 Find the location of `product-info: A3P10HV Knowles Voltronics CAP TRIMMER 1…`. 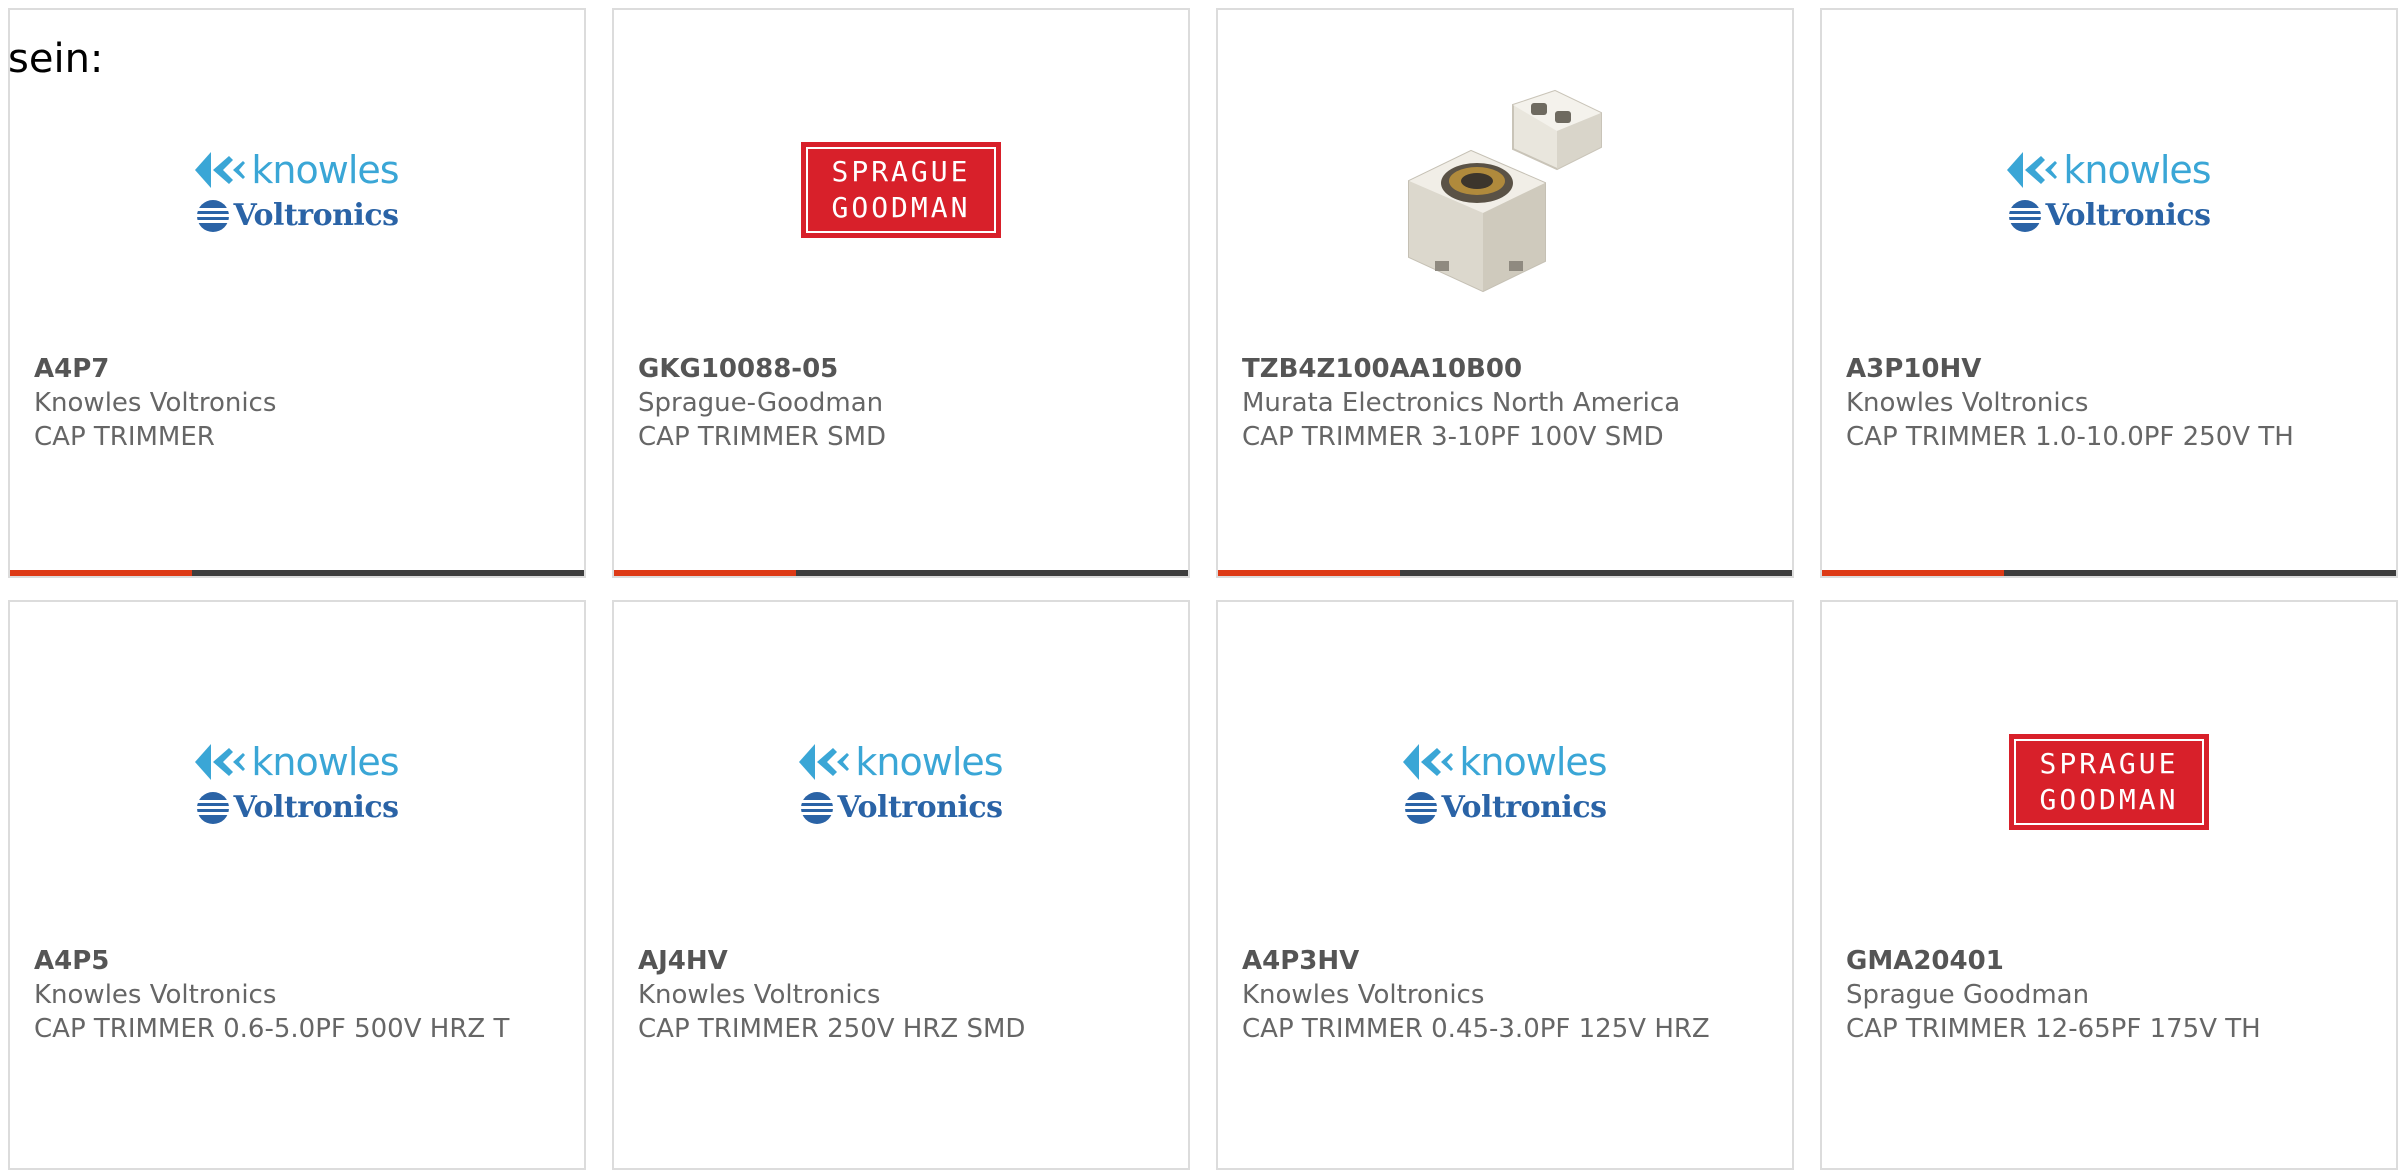

product-info: A3P10HV Knowles Voltronics CAP TRIMMER 1… is located at coordinates (2106, 403).